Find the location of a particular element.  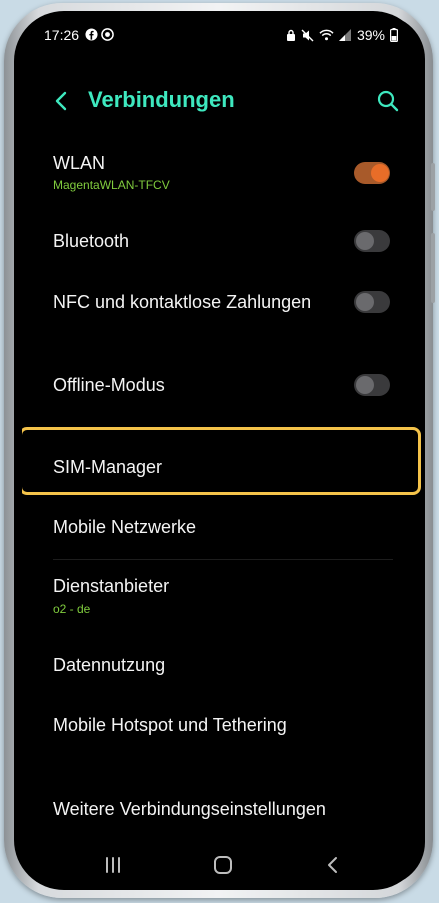

status-left-icons is located at coordinates (99, 34).